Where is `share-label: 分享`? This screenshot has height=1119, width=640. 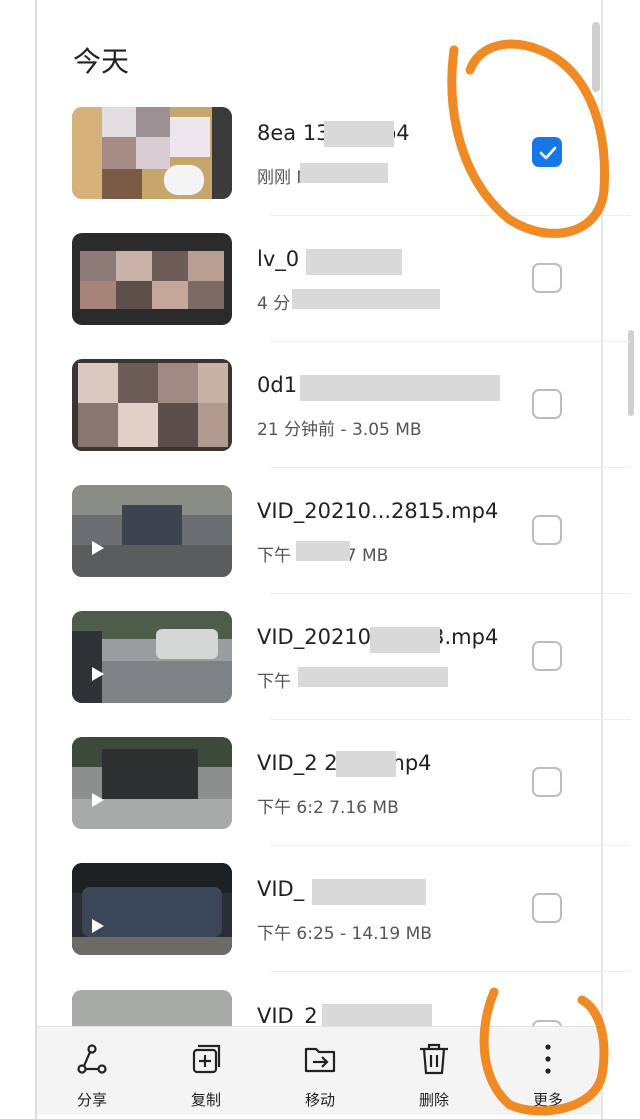 share-label: 分享 is located at coordinates (91, 1100).